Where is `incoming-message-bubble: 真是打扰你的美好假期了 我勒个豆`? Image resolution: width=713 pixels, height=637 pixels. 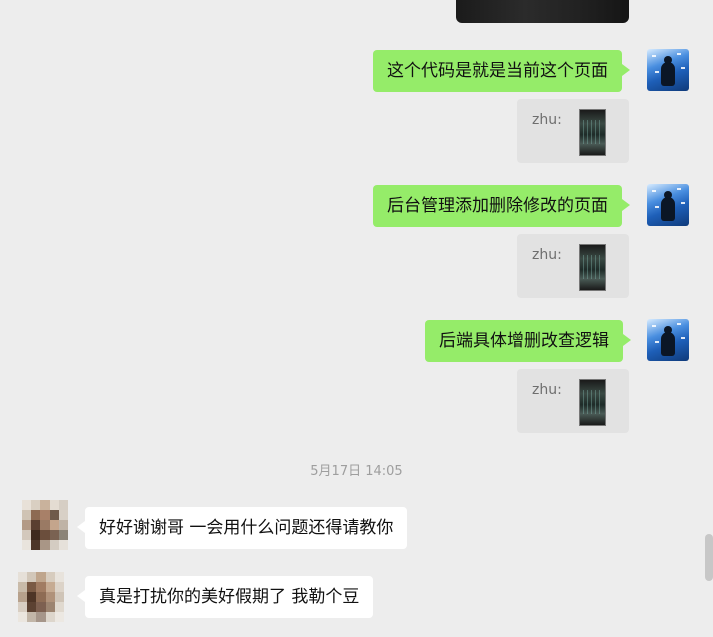 incoming-message-bubble: 真是打扰你的美好假期了 我勒个豆 is located at coordinates (225, 597).